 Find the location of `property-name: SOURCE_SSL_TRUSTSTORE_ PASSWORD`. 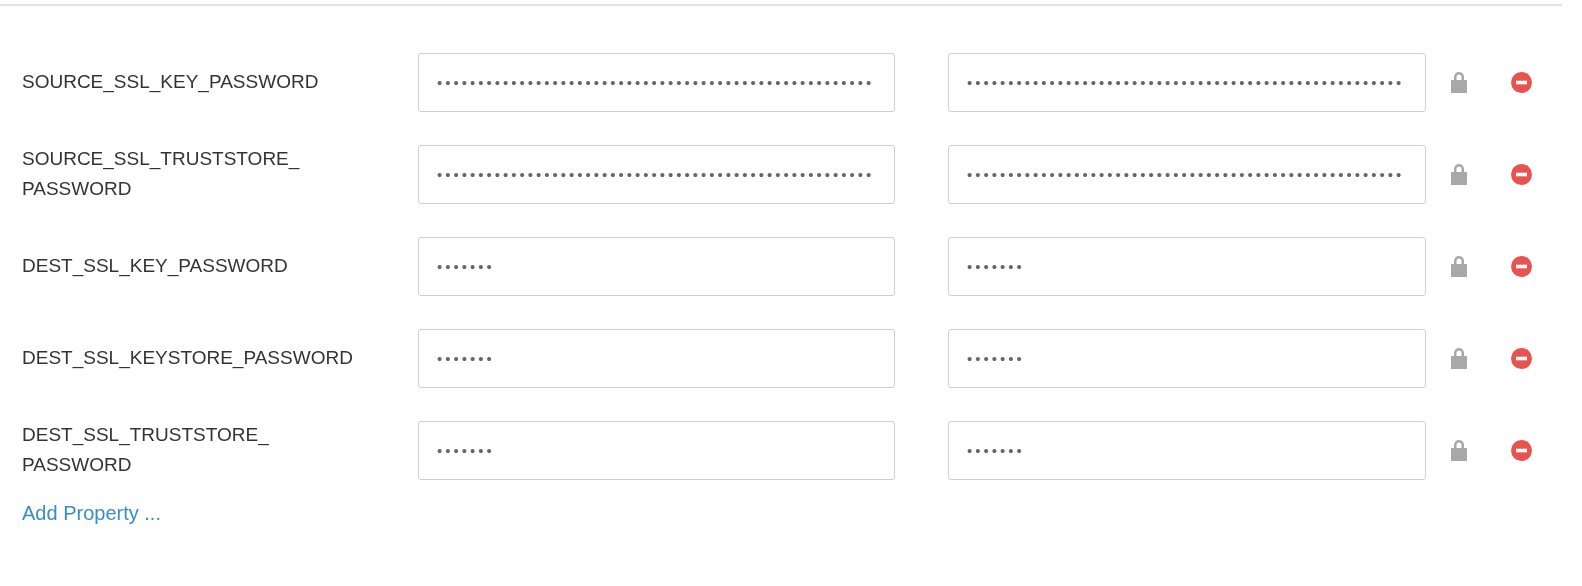

property-name: SOURCE_SSL_TRUSTSTORE_ PASSWORD is located at coordinates (161, 174).